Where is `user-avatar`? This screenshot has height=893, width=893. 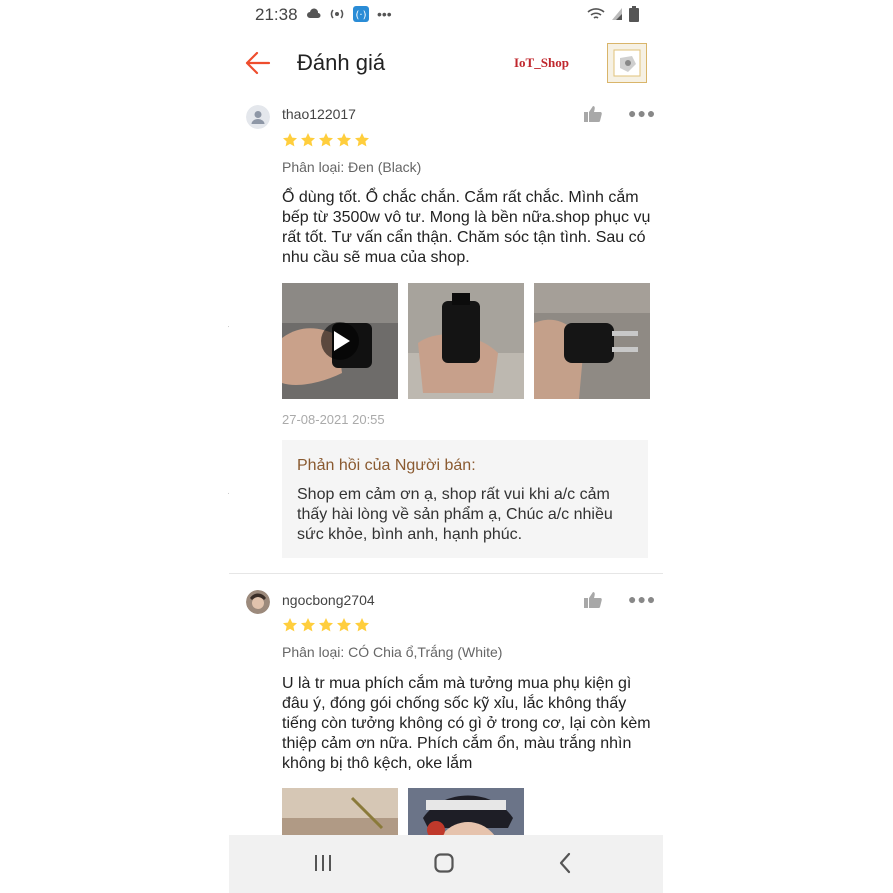 user-avatar is located at coordinates (258, 602).